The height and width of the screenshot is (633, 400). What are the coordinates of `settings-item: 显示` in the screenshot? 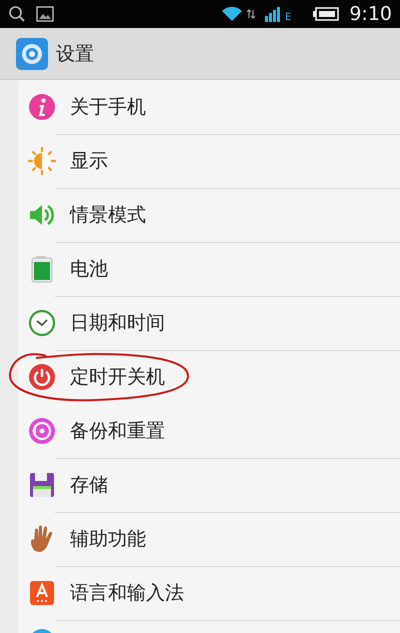 It's located at (209, 161).